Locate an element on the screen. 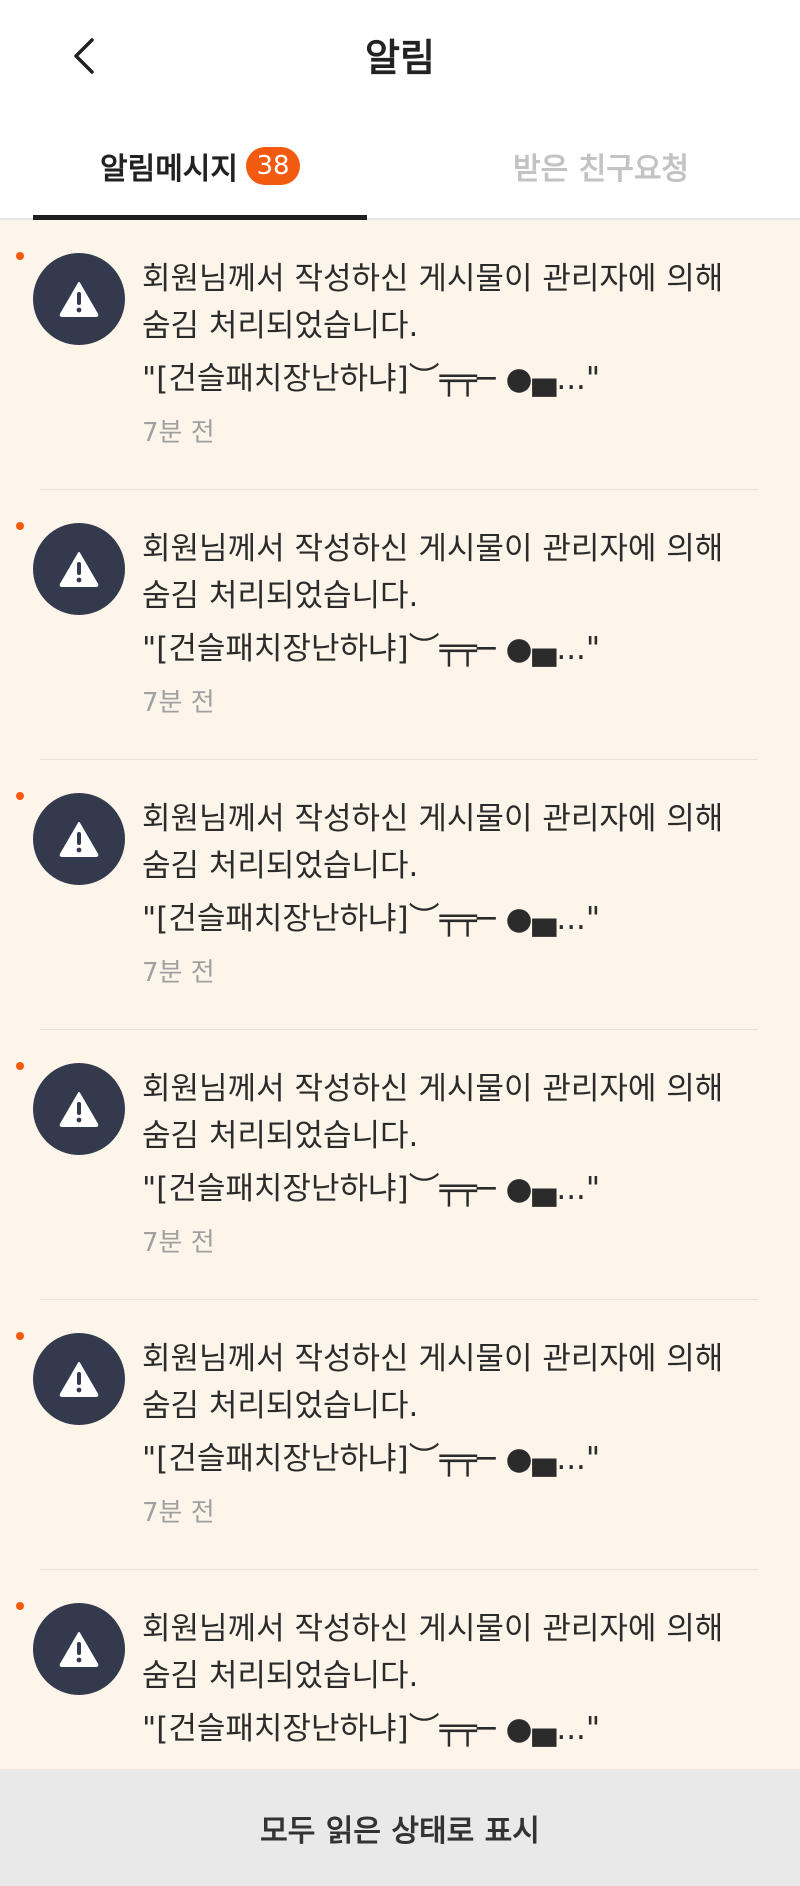 Image resolution: width=800 pixels, height=1886 pixels. tab-bar: 알림메시지 38 받은 친구요청 is located at coordinates (400, 167).